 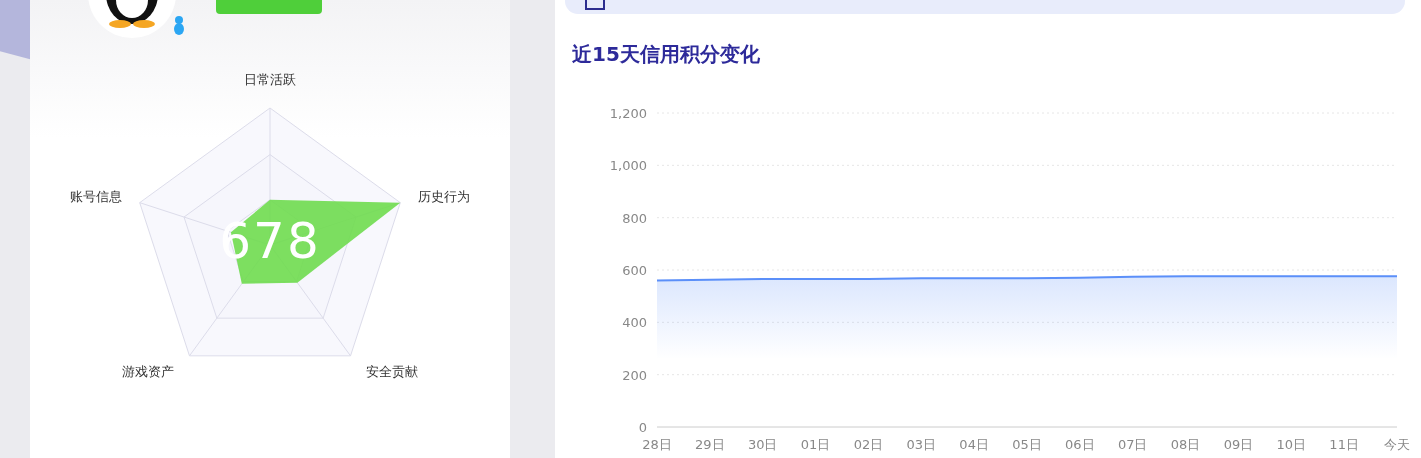 I want to click on y-tick-label: 1,000, so click(x=628, y=166).